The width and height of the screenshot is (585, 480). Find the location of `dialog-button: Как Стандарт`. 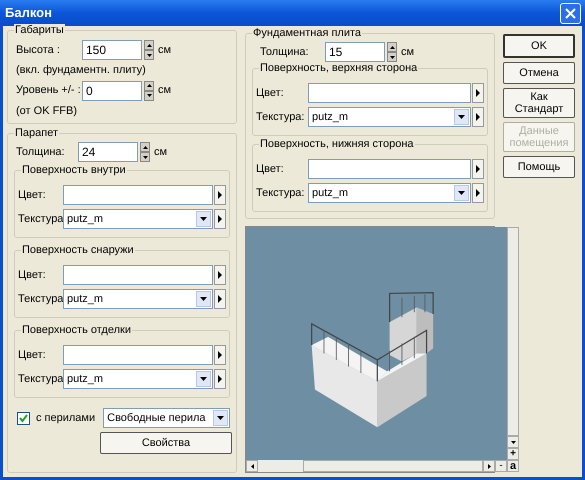

dialog-button: Как Стандарт is located at coordinates (539, 103).